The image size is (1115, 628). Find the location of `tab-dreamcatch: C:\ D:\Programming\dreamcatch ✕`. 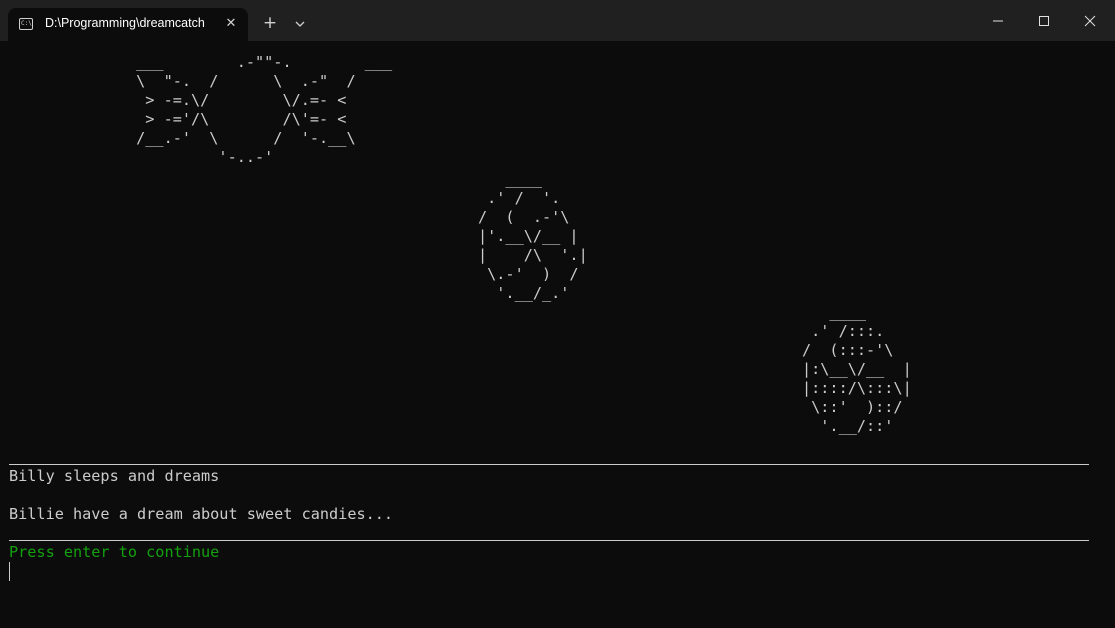

tab-dreamcatch: C:\ D:\Programming\dreamcatch ✕ is located at coordinates (128, 24).